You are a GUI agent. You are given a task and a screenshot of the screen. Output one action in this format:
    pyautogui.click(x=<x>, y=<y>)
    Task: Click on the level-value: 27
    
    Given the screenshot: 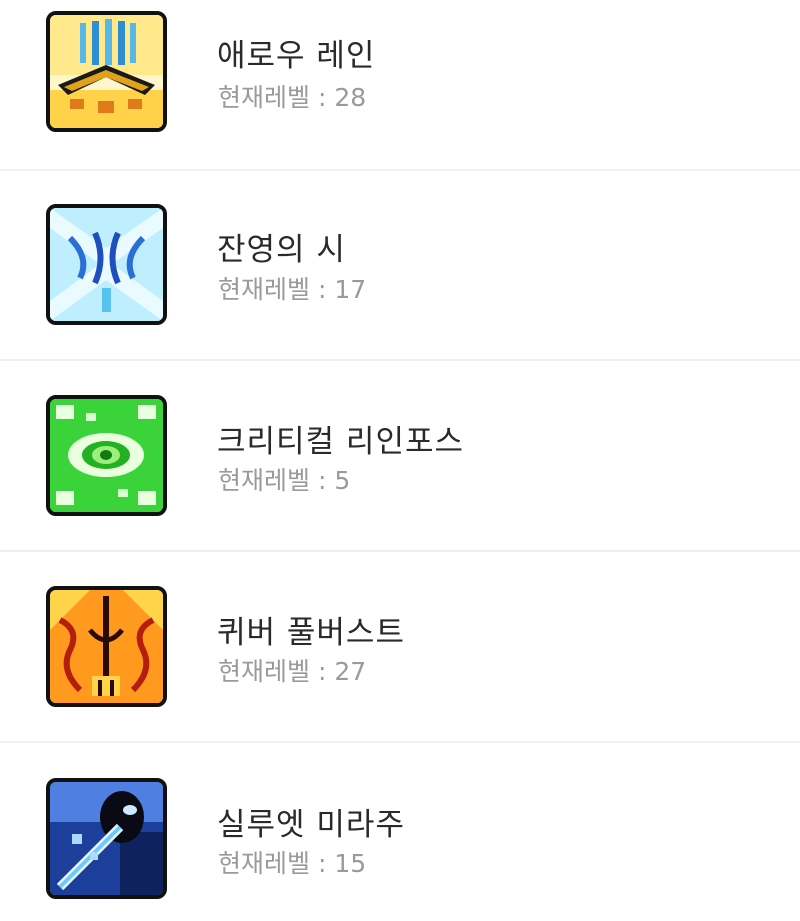 What is the action you would take?
    pyautogui.click(x=350, y=671)
    